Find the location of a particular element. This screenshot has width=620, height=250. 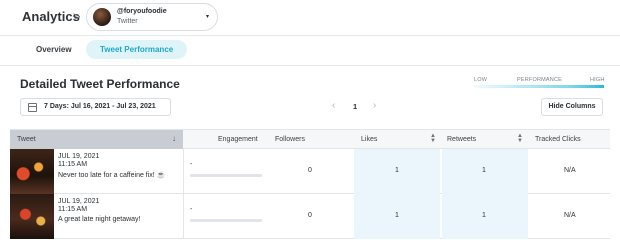

performance-low-label: LOW is located at coordinates (481, 80).